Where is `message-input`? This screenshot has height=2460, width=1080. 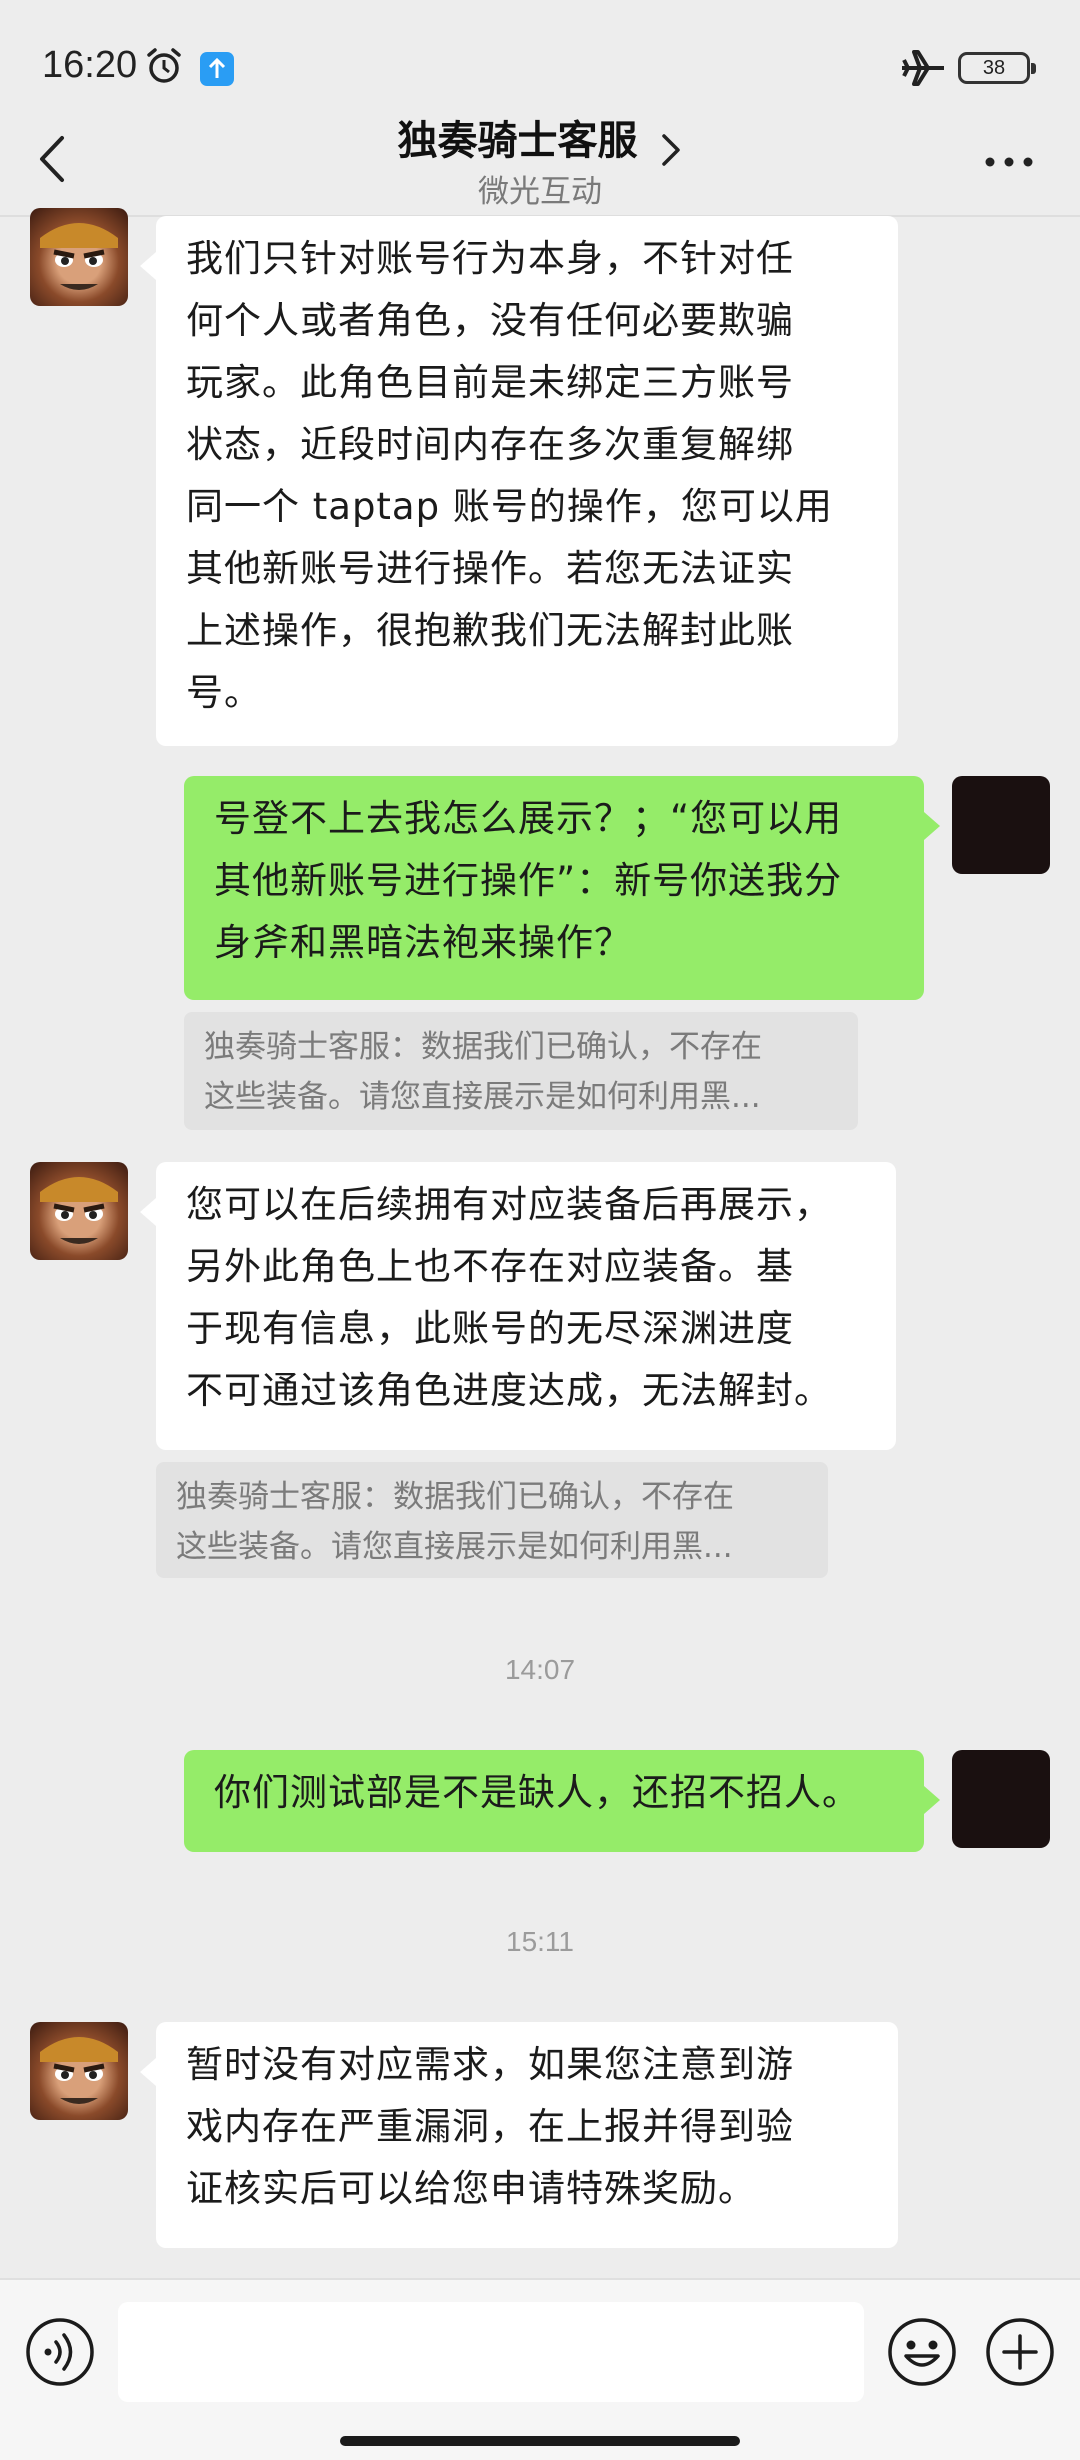 message-input is located at coordinates (491, 2352).